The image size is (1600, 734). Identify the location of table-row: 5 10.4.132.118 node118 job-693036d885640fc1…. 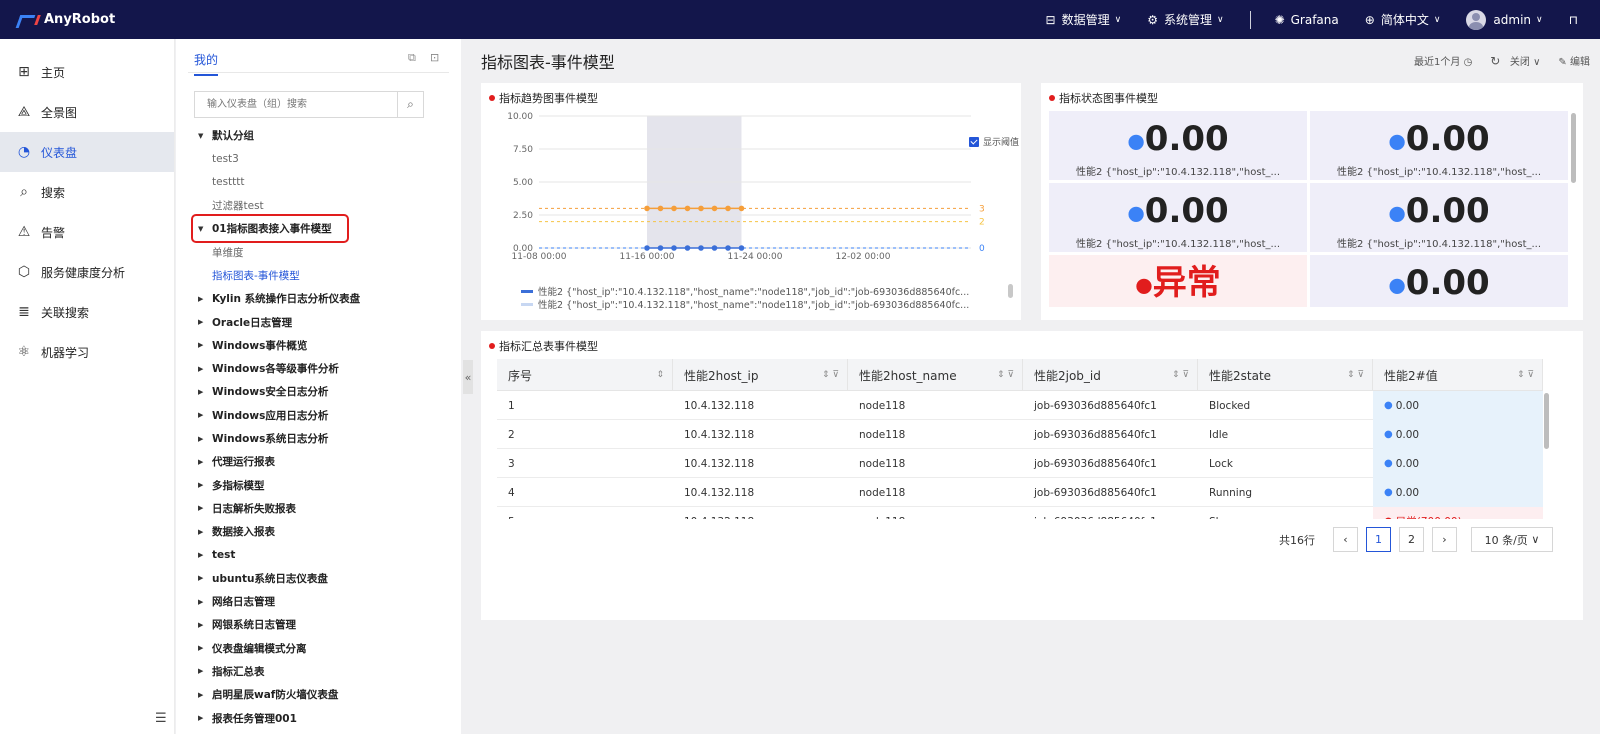
(1020, 513).